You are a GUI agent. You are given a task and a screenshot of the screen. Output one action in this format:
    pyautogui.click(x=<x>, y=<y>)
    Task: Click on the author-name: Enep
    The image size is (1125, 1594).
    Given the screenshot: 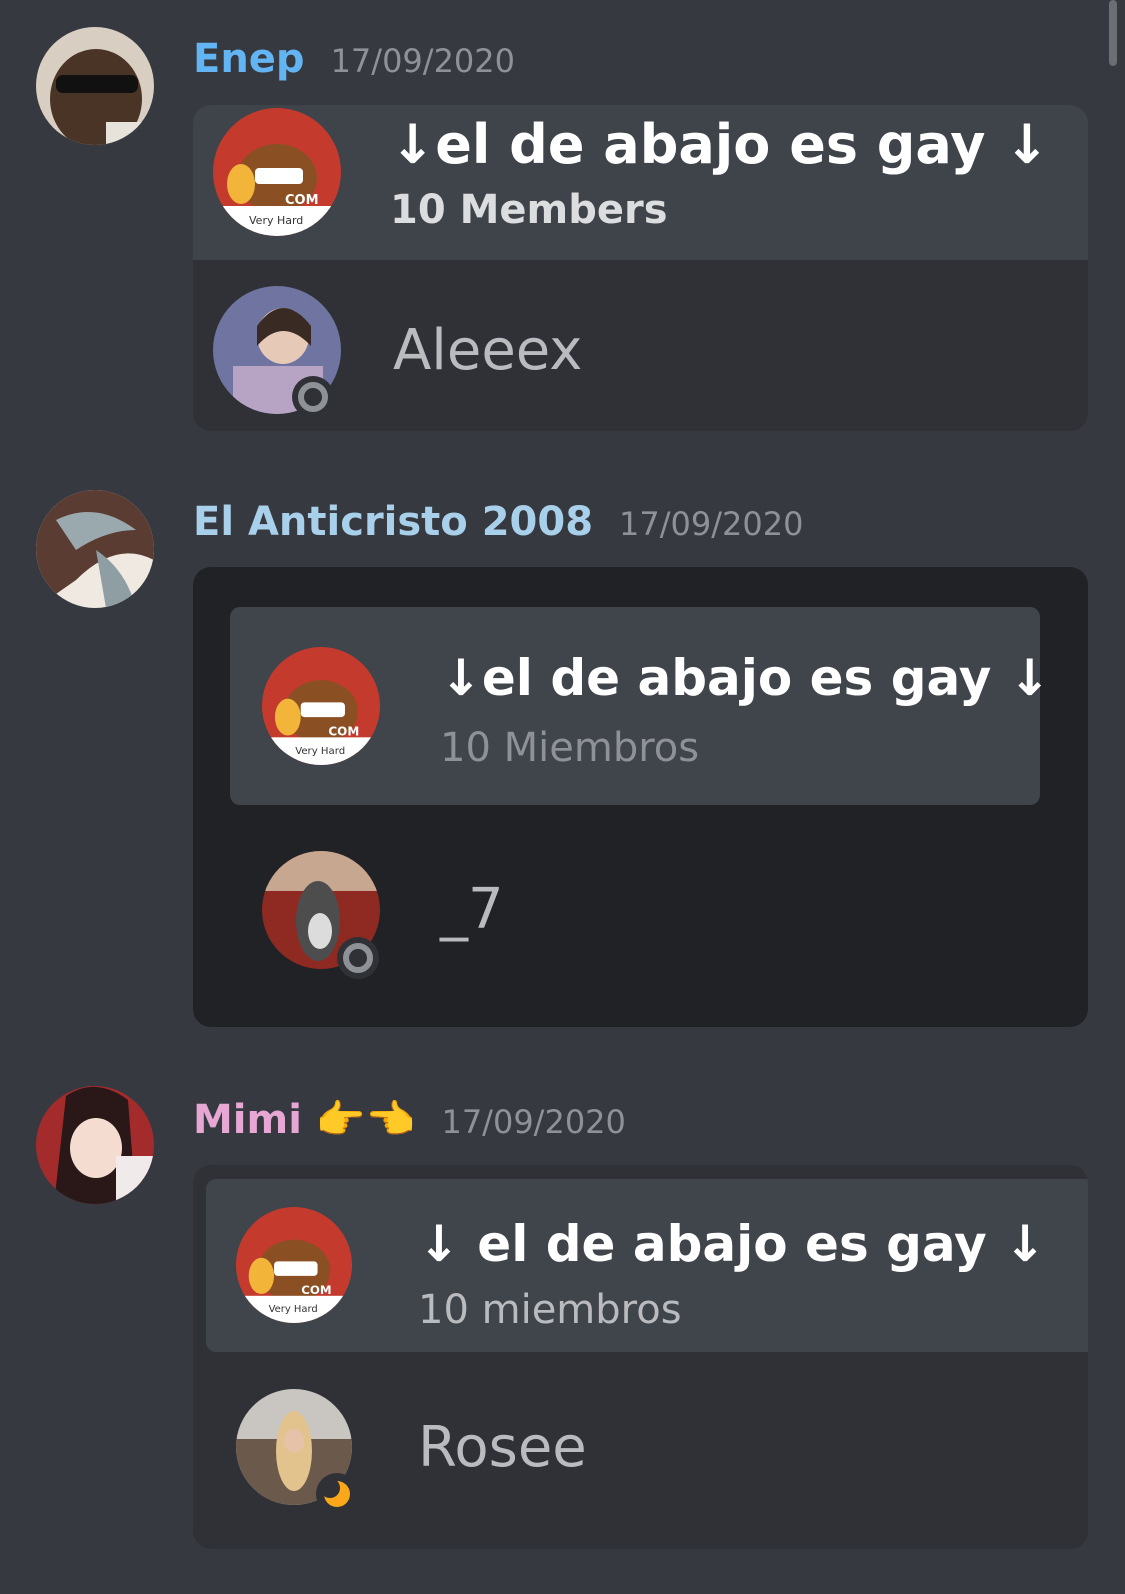 What is the action you would take?
    pyautogui.click(x=249, y=59)
    